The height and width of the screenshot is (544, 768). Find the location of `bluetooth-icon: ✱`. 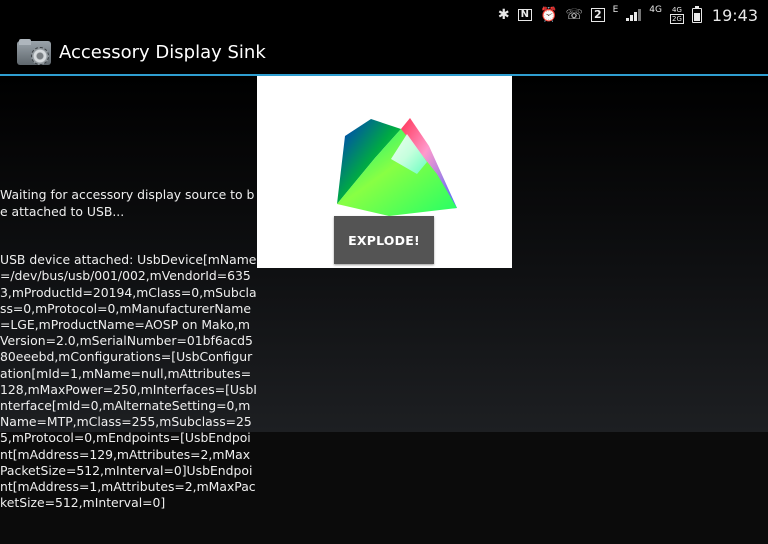

bluetooth-icon: ✱ is located at coordinates (503, 15).